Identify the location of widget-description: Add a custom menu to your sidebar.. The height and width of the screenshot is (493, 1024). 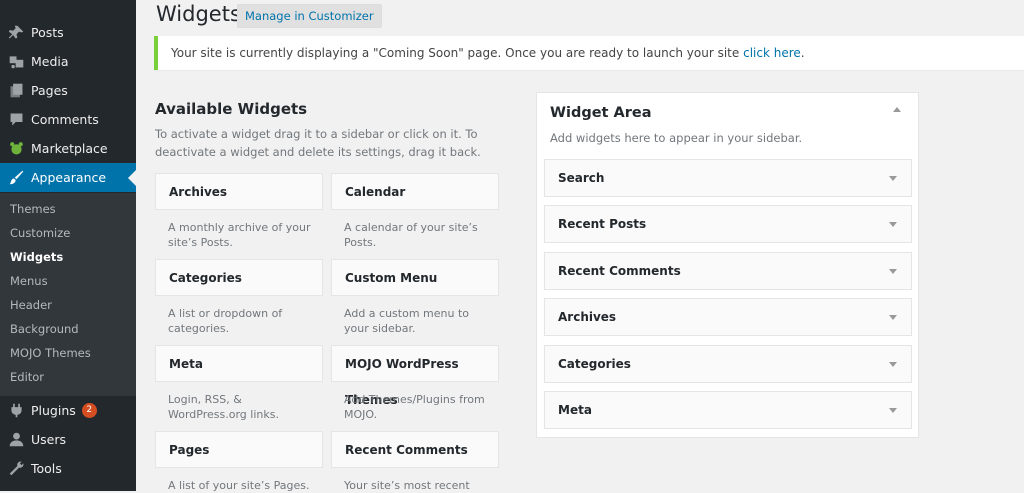
(407, 321).